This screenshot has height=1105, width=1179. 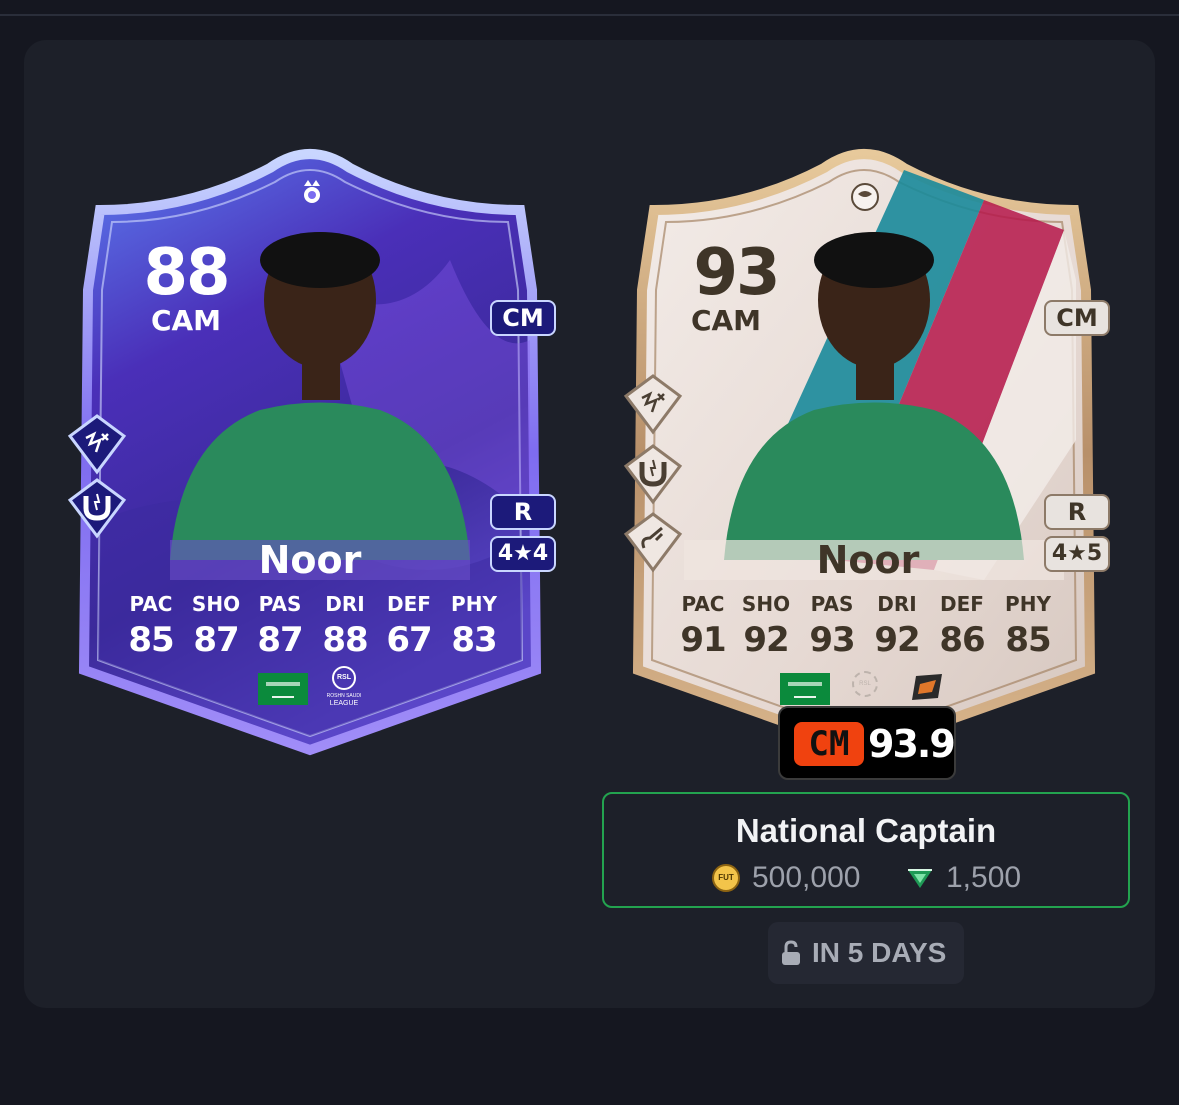 I want to click on league-logo-icon: RSL ROSHN SAUDI LEAGUE, so click(x=344, y=688).